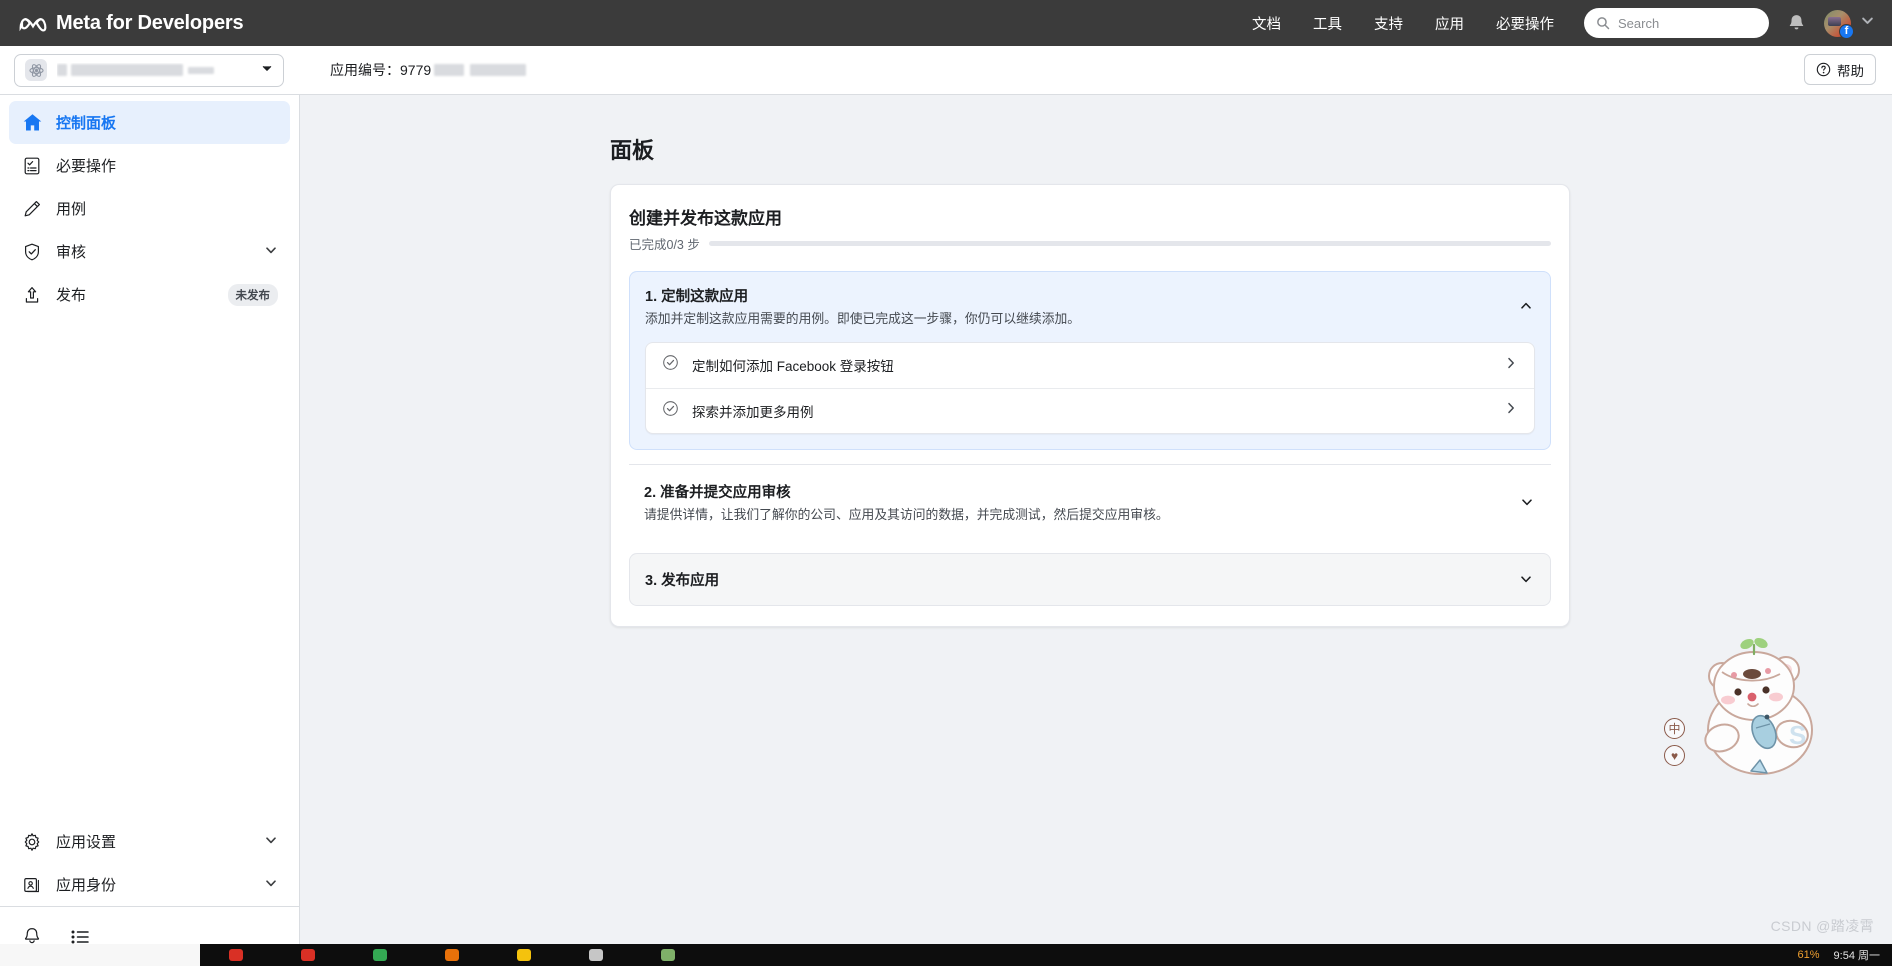  I want to click on notifications-button, so click(1796, 23).